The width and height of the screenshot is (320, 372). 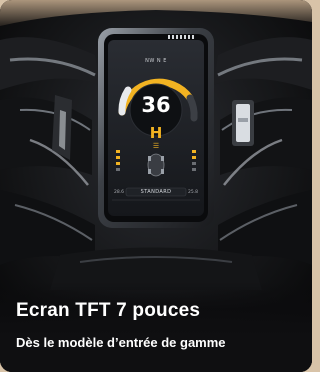 What do you see at coordinates (119, 192) in the screenshot?
I see `range-left: 28.6` at bounding box center [119, 192].